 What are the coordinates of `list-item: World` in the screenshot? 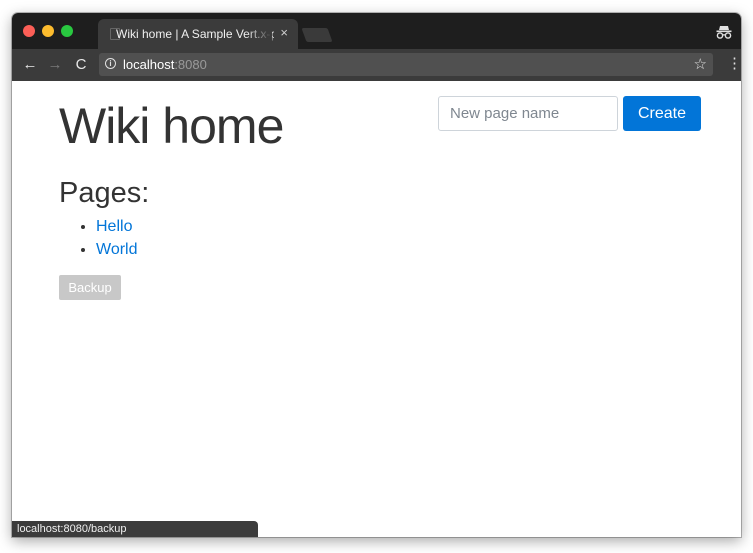 It's located at (117, 249).